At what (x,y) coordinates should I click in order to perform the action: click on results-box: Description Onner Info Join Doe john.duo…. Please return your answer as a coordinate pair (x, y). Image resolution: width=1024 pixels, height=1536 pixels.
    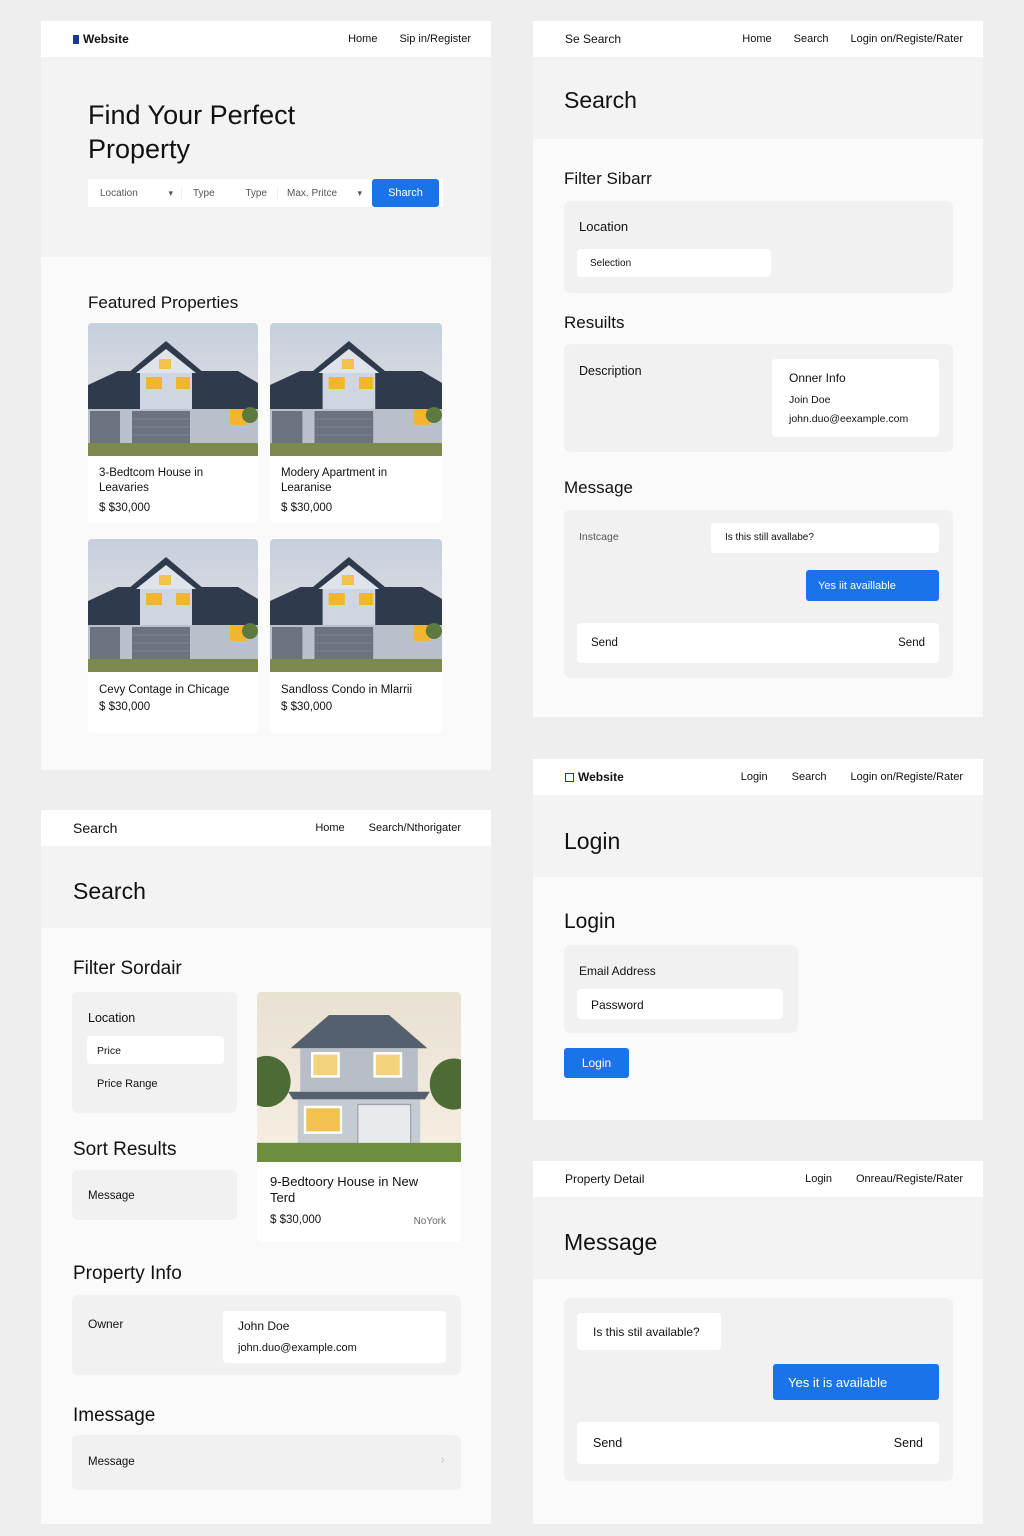
    Looking at the image, I should click on (758, 398).